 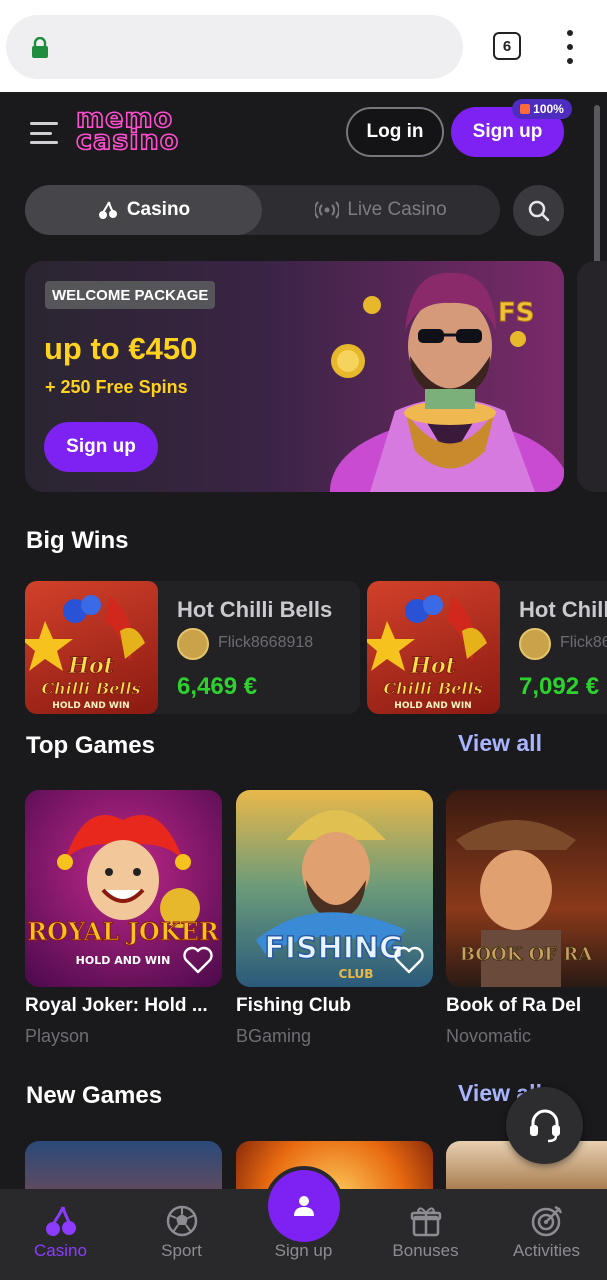 What do you see at coordinates (333, 948) in the screenshot?
I see `game-thumb-title: FISHING` at bounding box center [333, 948].